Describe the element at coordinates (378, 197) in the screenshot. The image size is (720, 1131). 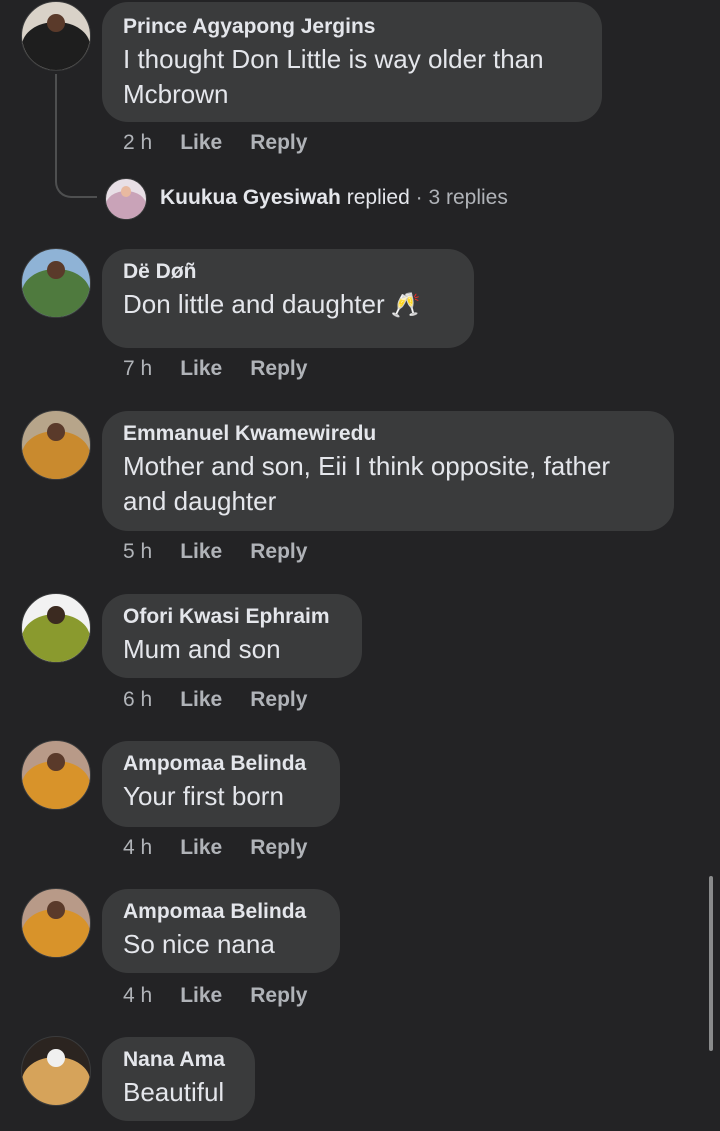
I see `reply-verb: replied` at that location.